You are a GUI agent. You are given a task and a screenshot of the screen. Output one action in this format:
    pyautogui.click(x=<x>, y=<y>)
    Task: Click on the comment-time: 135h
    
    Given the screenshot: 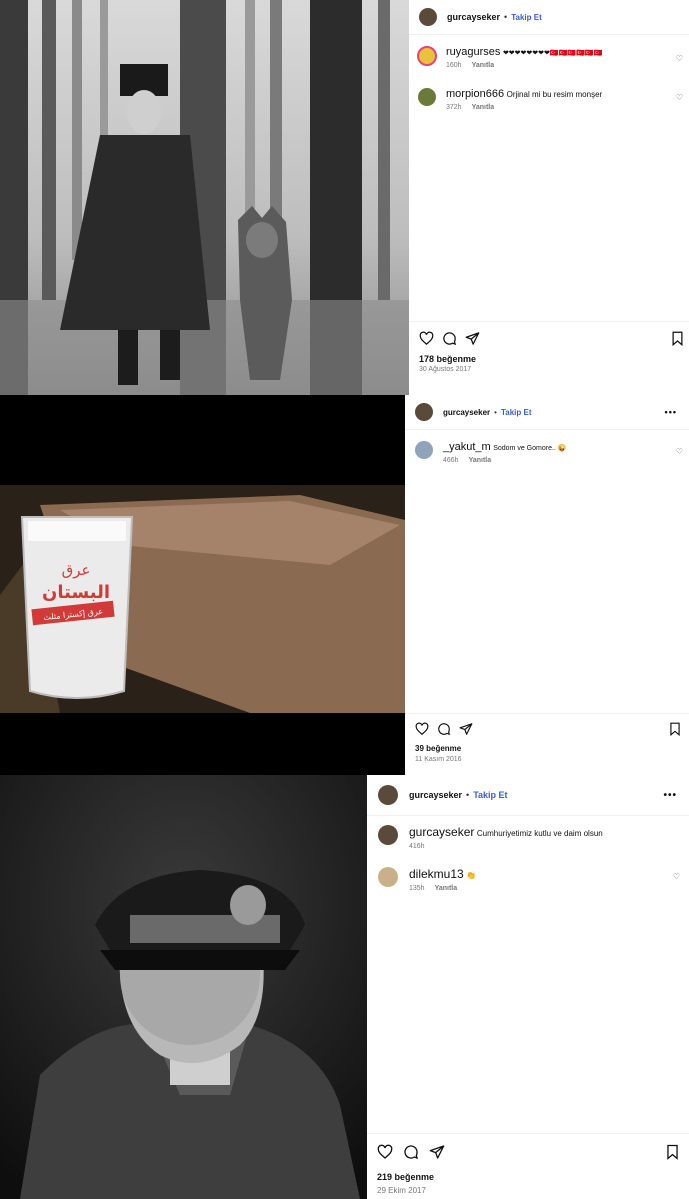 What is the action you would take?
    pyautogui.click(x=417, y=888)
    